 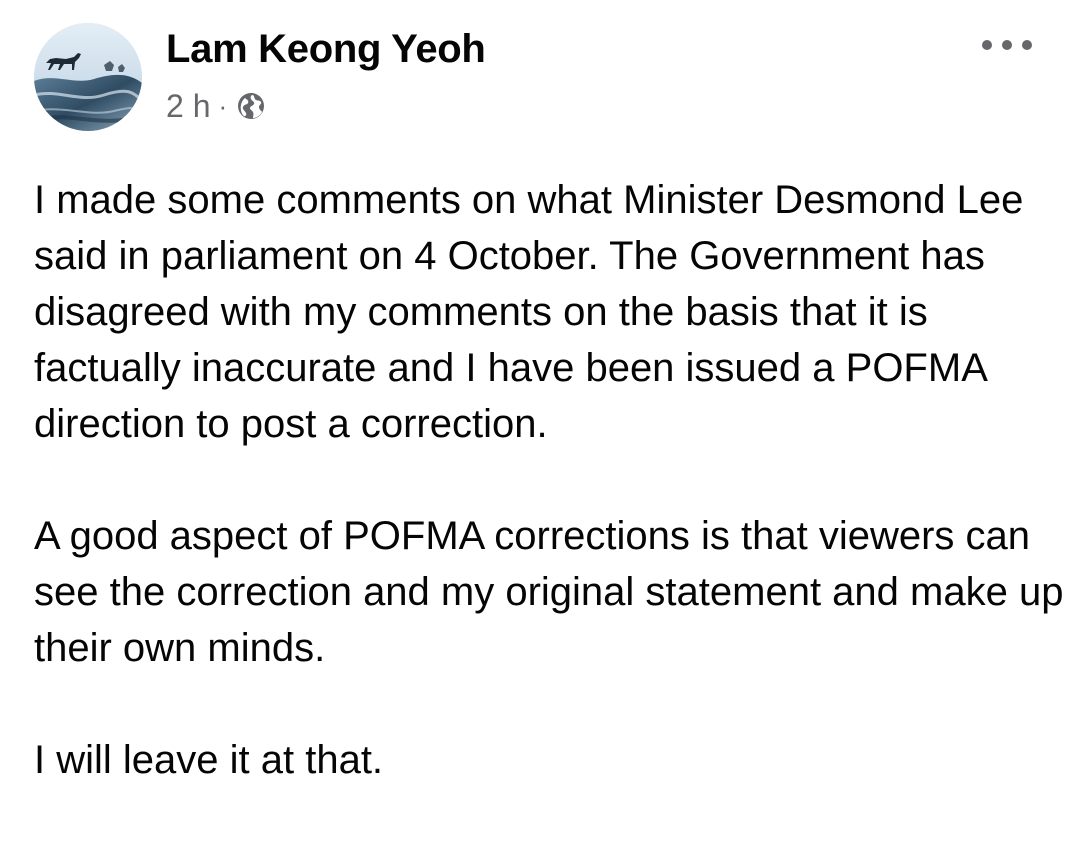 I want to click on globe-icon, so click(x=251, y=106).